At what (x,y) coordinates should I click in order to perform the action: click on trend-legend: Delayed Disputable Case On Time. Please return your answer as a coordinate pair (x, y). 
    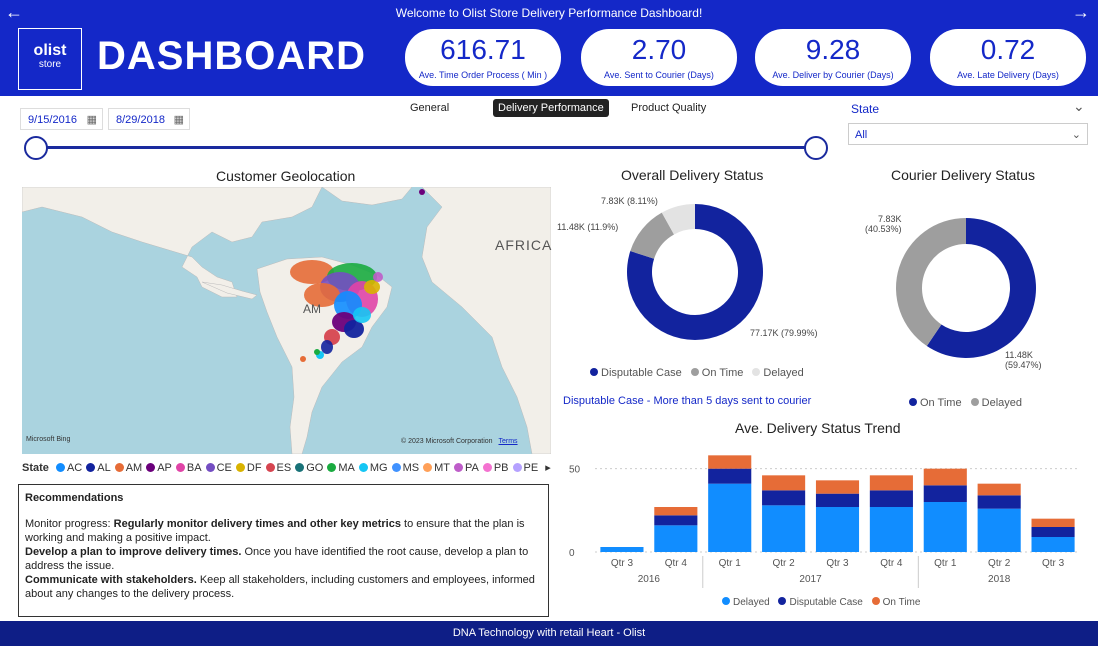
    Looking at the image, I should click on (824, 602).